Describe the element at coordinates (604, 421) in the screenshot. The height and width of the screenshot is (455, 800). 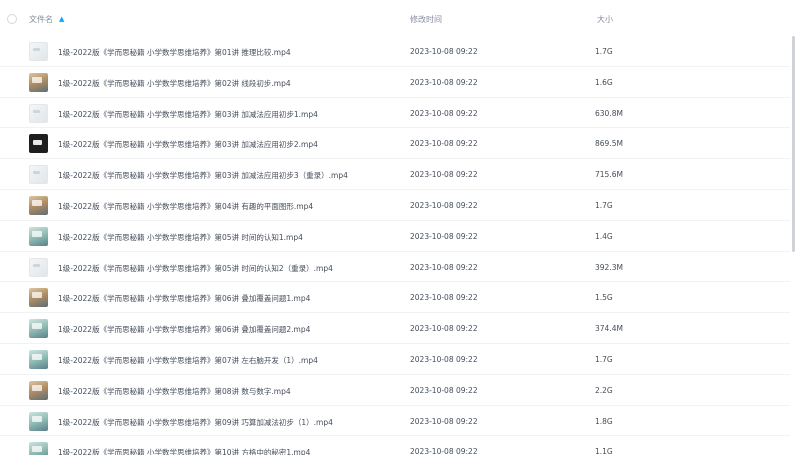
I see `file-size: 1.8G` at that location.